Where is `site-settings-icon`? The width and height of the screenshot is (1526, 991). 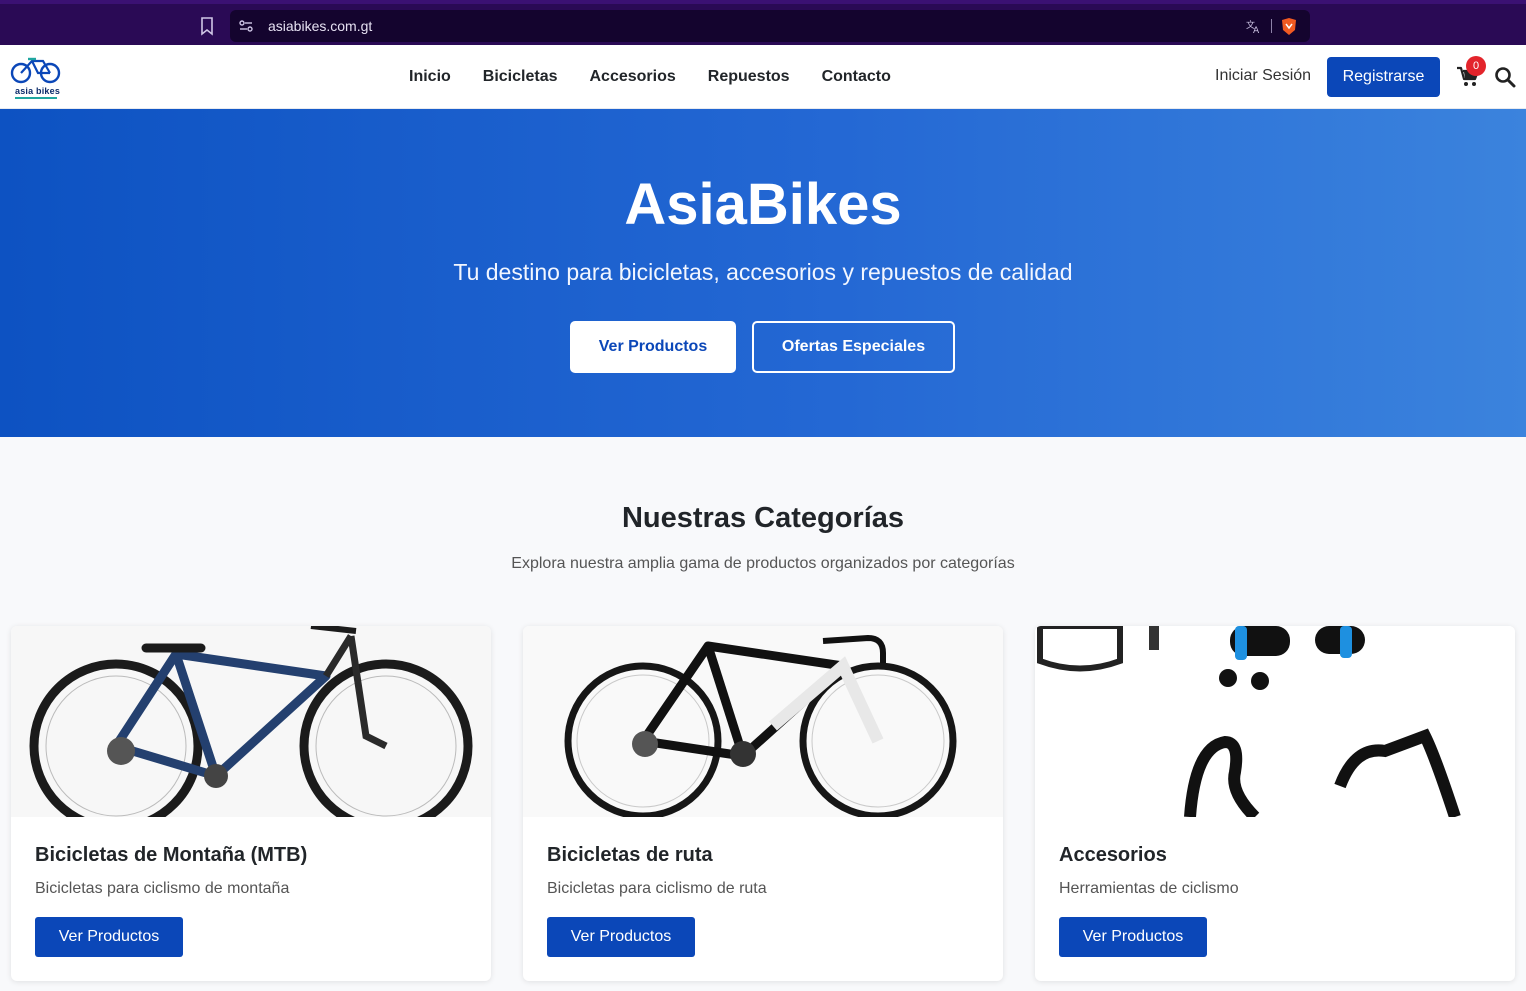
site-settings-icon is located at coordinates (246, 26).